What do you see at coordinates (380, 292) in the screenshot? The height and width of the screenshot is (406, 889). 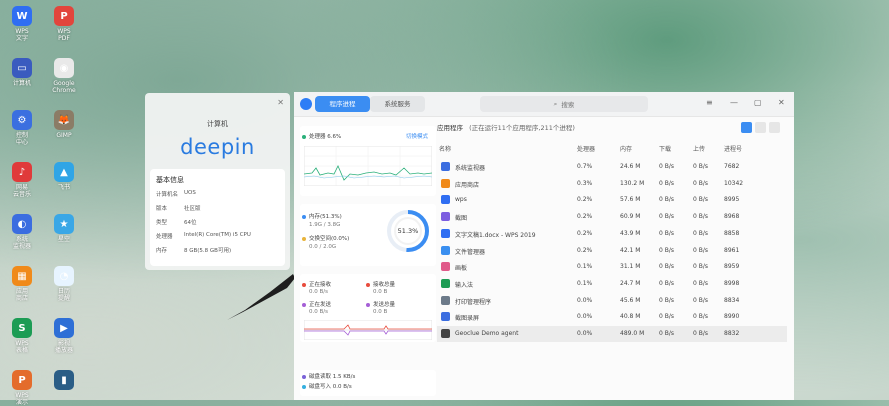 I see `total-recv-value: 0.0 B` at bounding box center [380, 292].